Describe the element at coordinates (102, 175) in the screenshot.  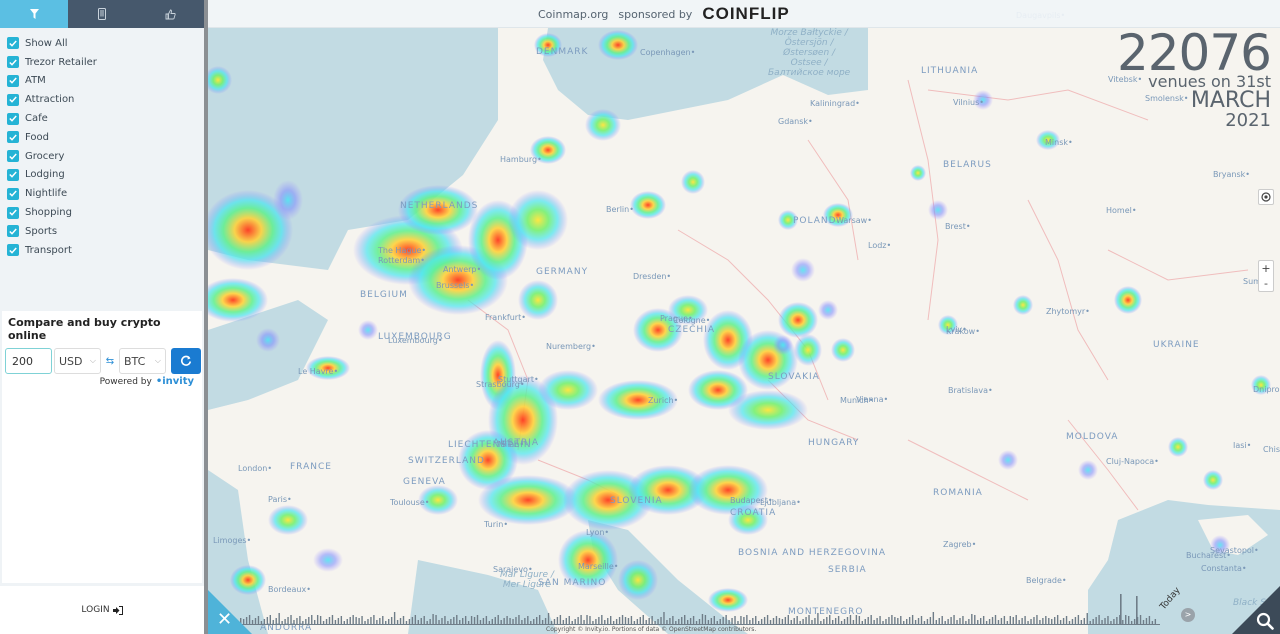
I see `filter-item: Lodging` at that location.